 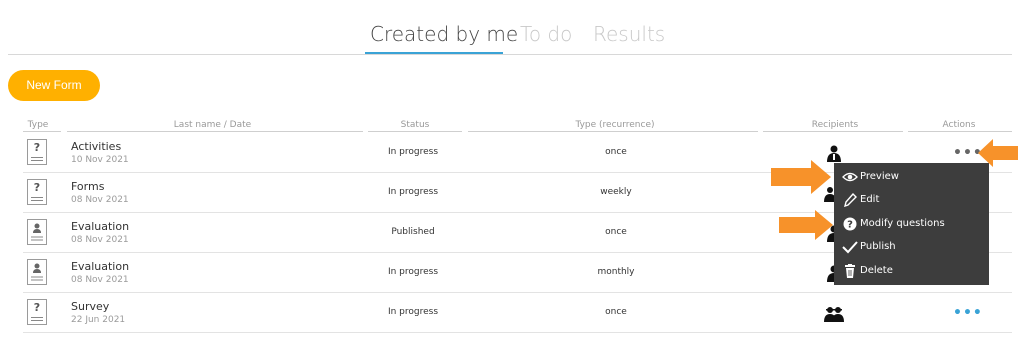 I want to click on menu-item-delete: Delete, so click(x=912, y=271).